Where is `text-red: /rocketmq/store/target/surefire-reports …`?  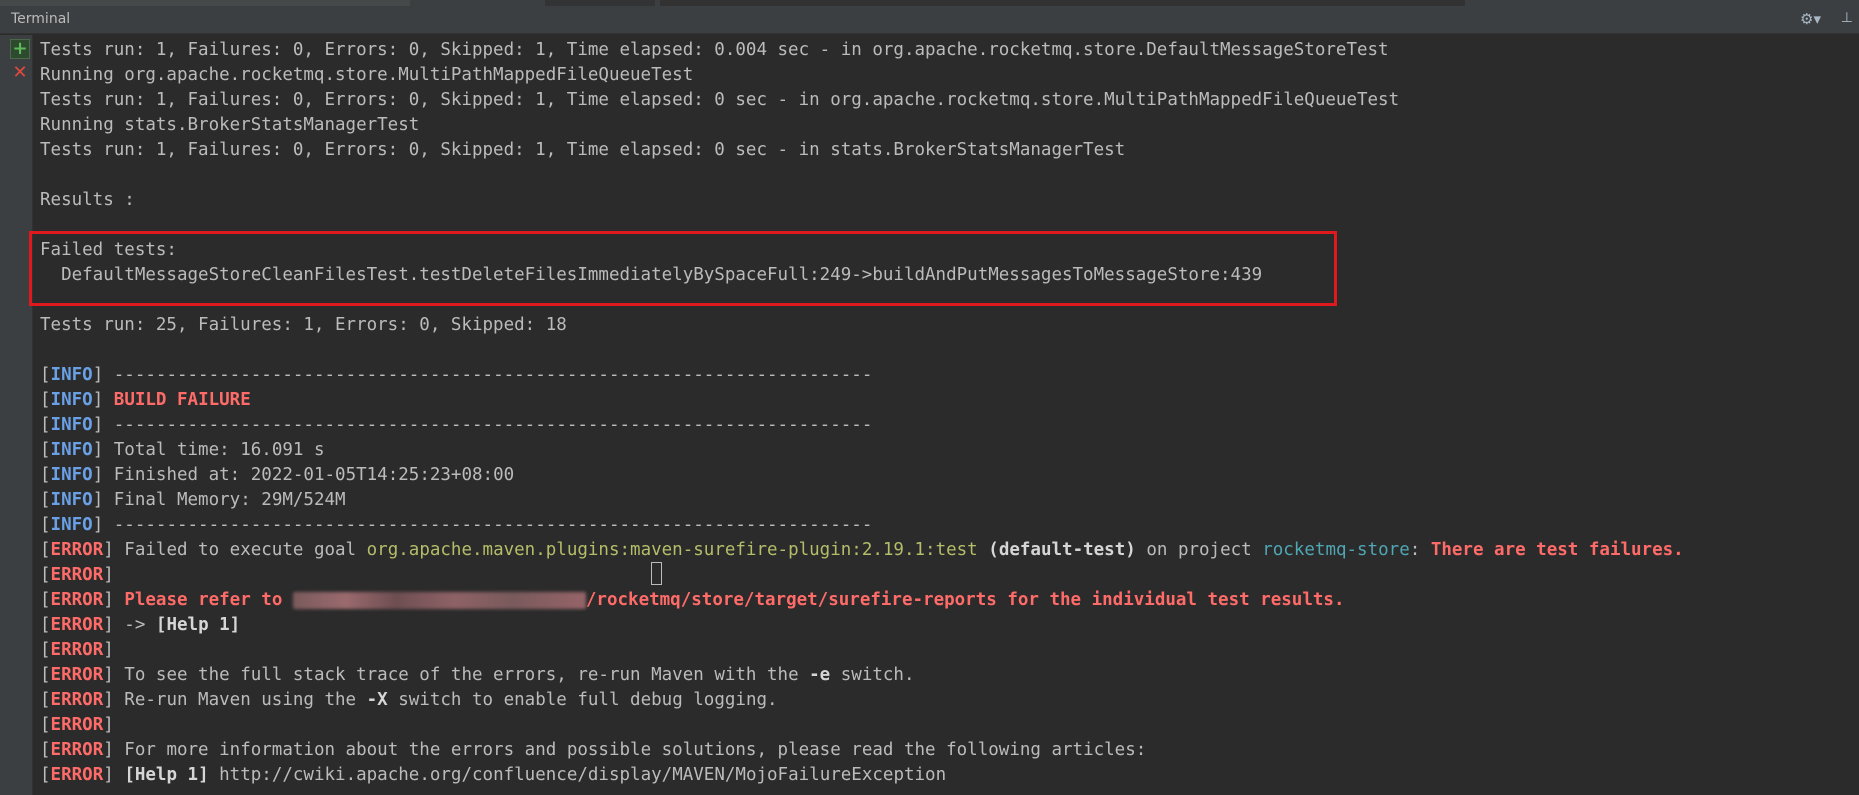
text-red: /rocketmq/store/target/surefire-reports … is located at coordinates (965, 600).